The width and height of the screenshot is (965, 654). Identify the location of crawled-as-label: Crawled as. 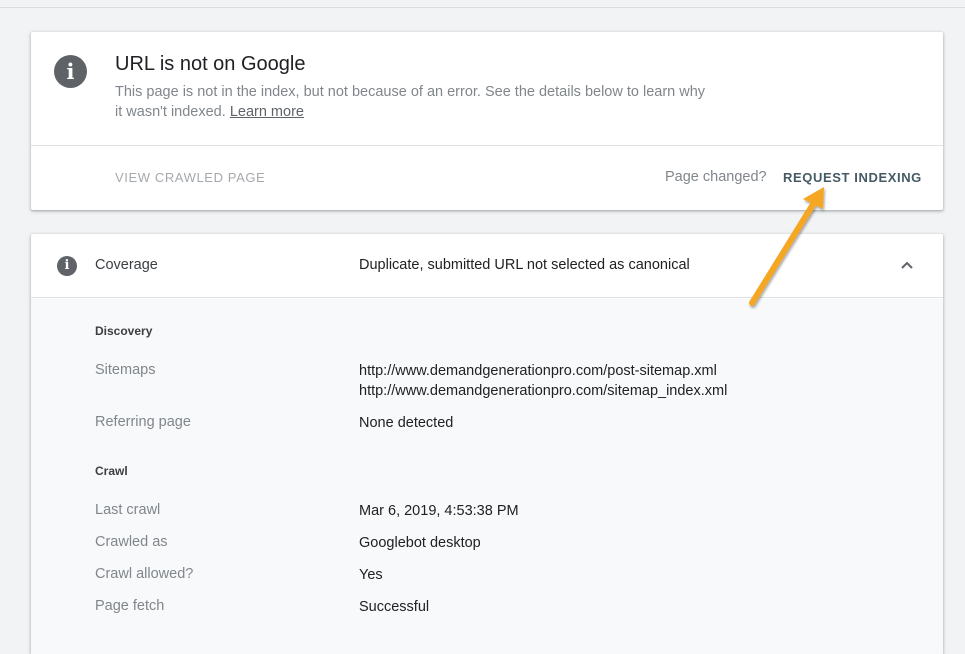
(131, 542).